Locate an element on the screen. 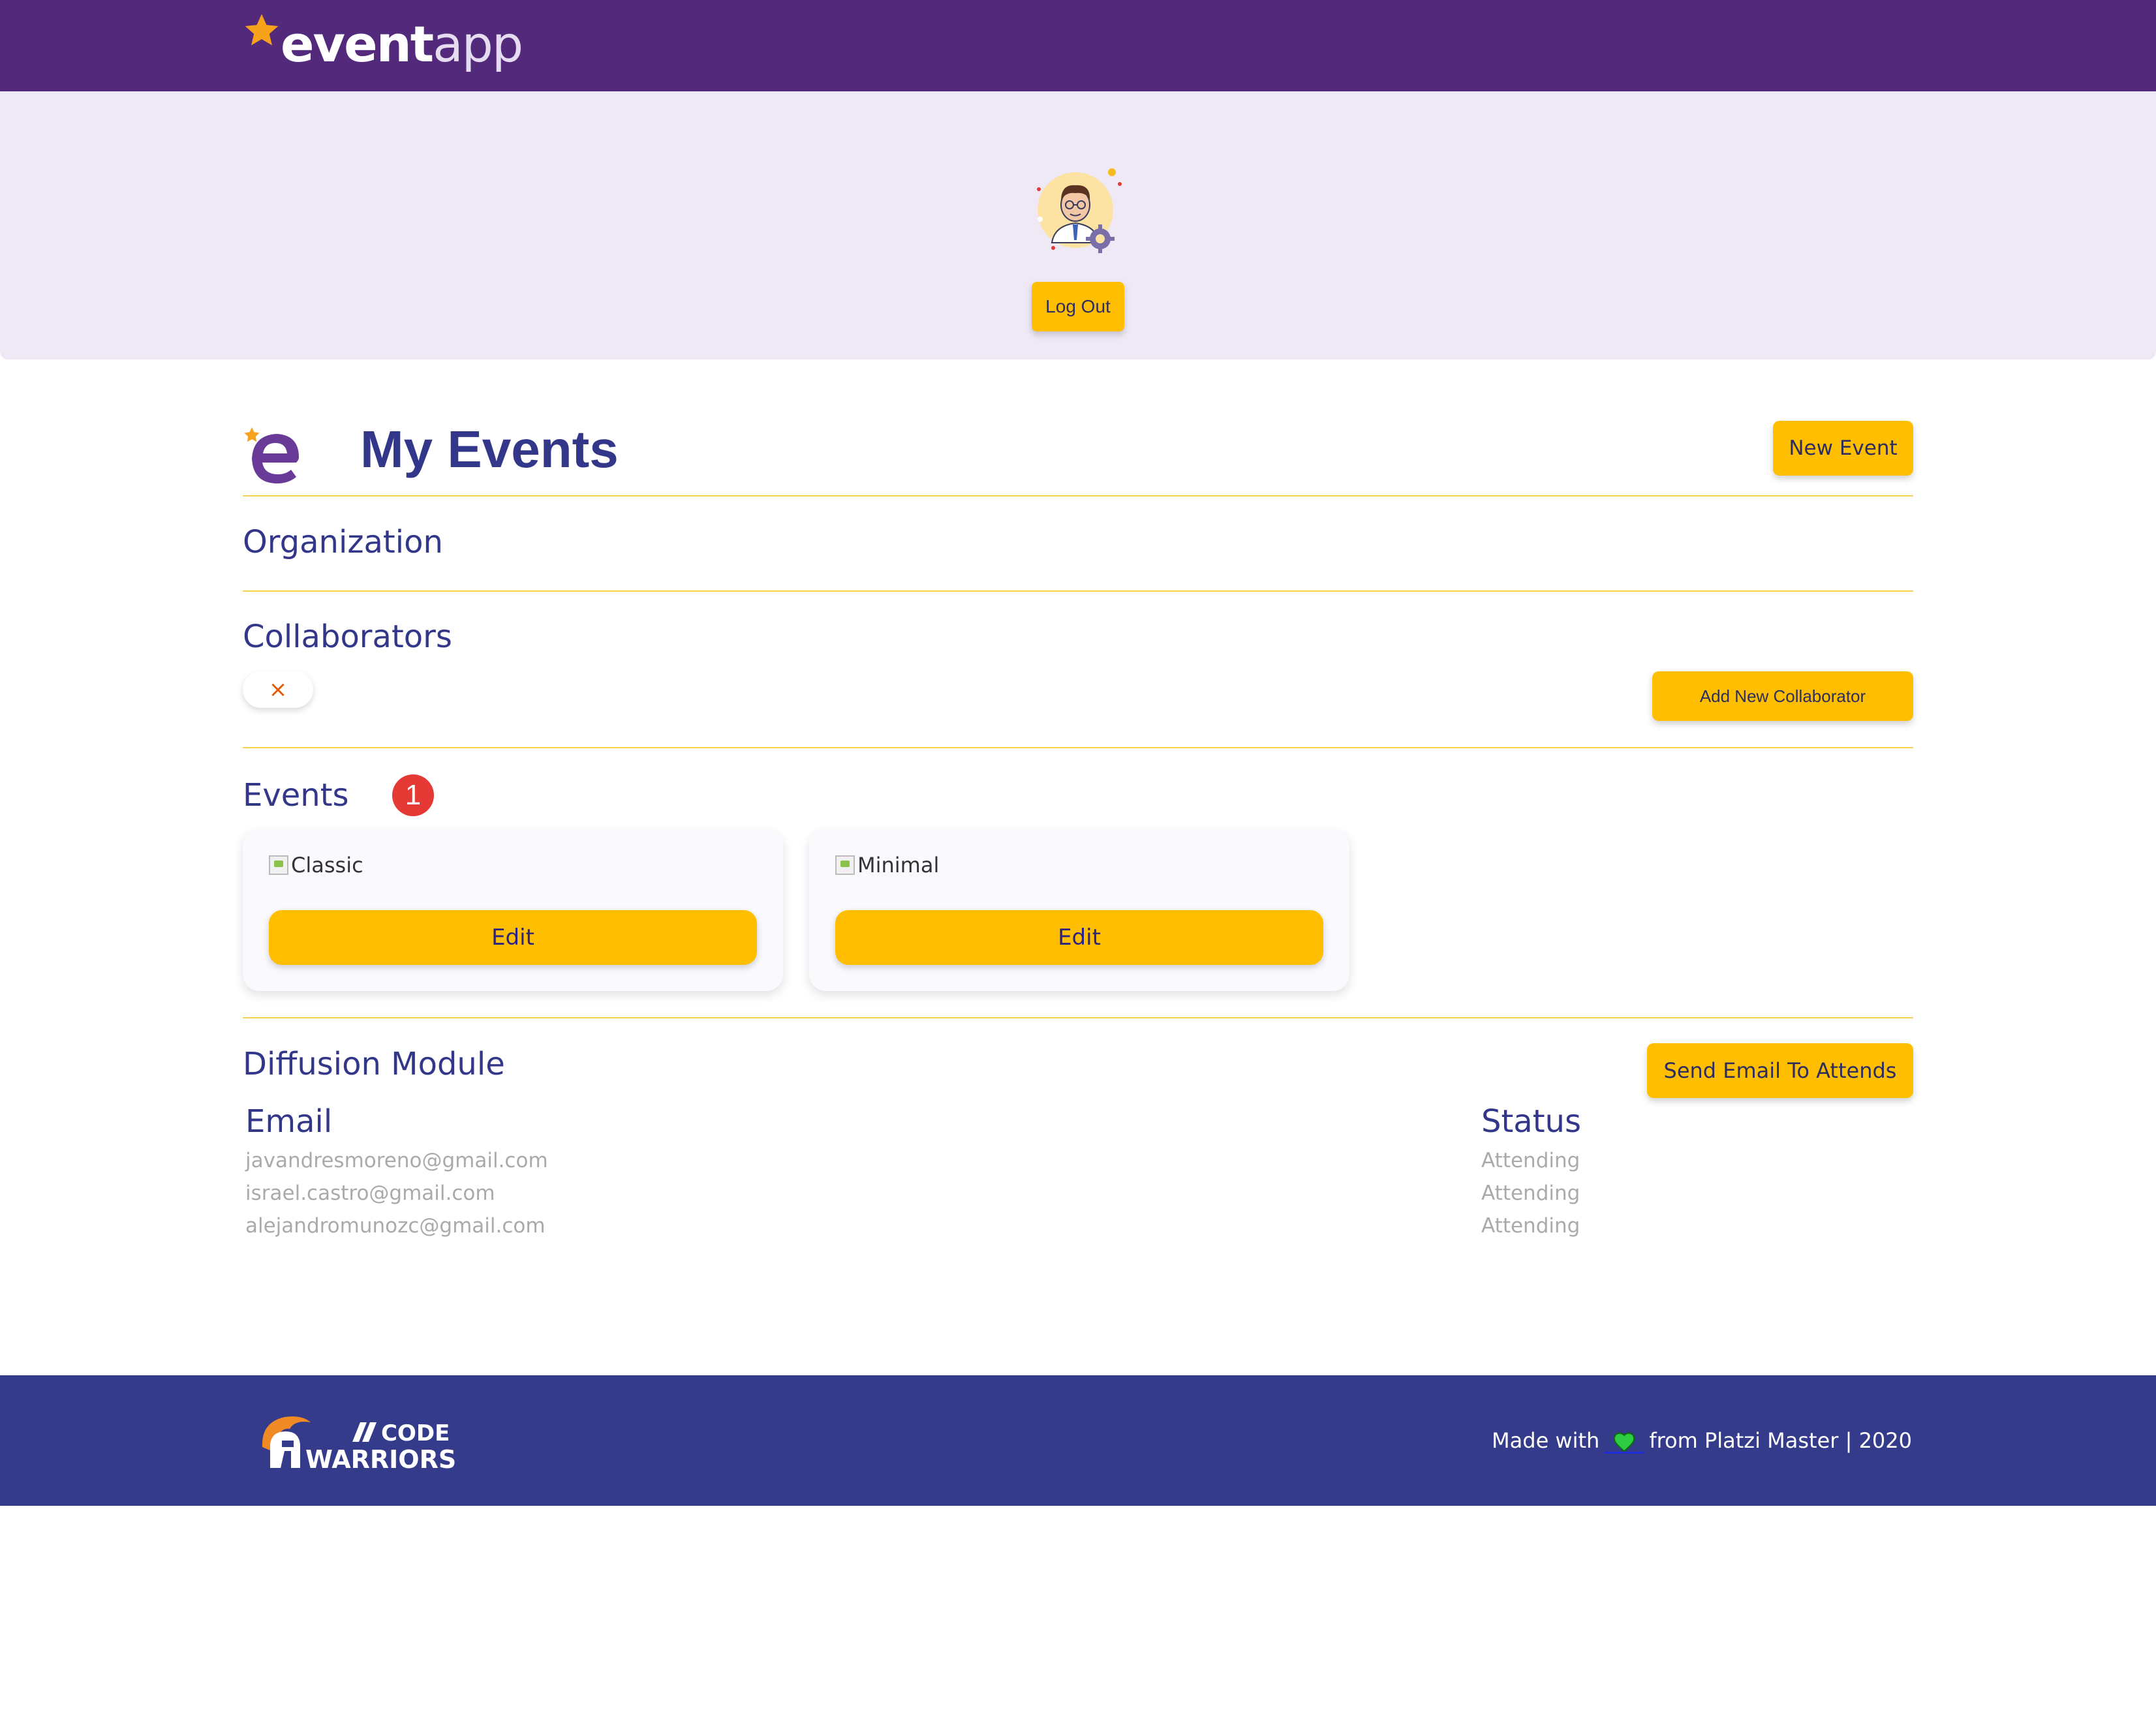 This screenshot has width=2156, height=1725. remove-collaborator-icon: × is located at coordinates (279, 690).